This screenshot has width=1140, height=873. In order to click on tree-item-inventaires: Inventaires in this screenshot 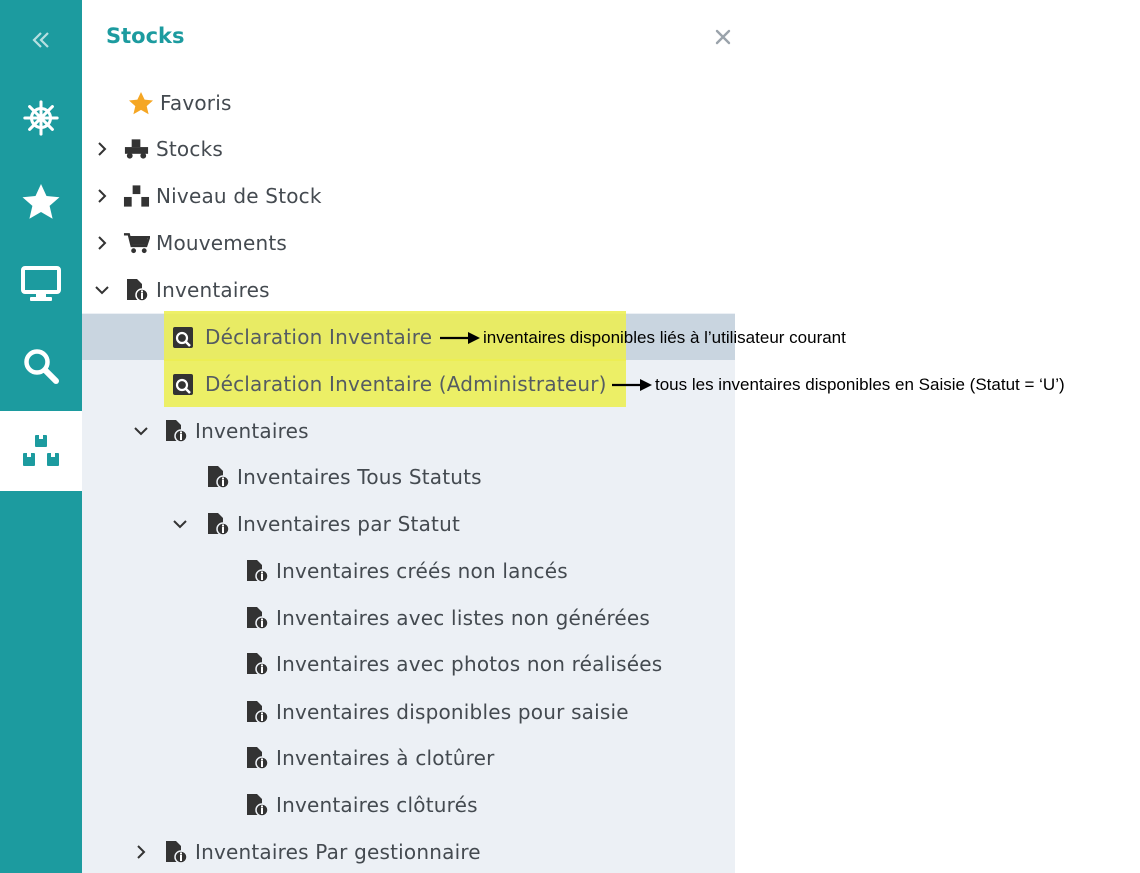, I will do `click(182, 290)`.